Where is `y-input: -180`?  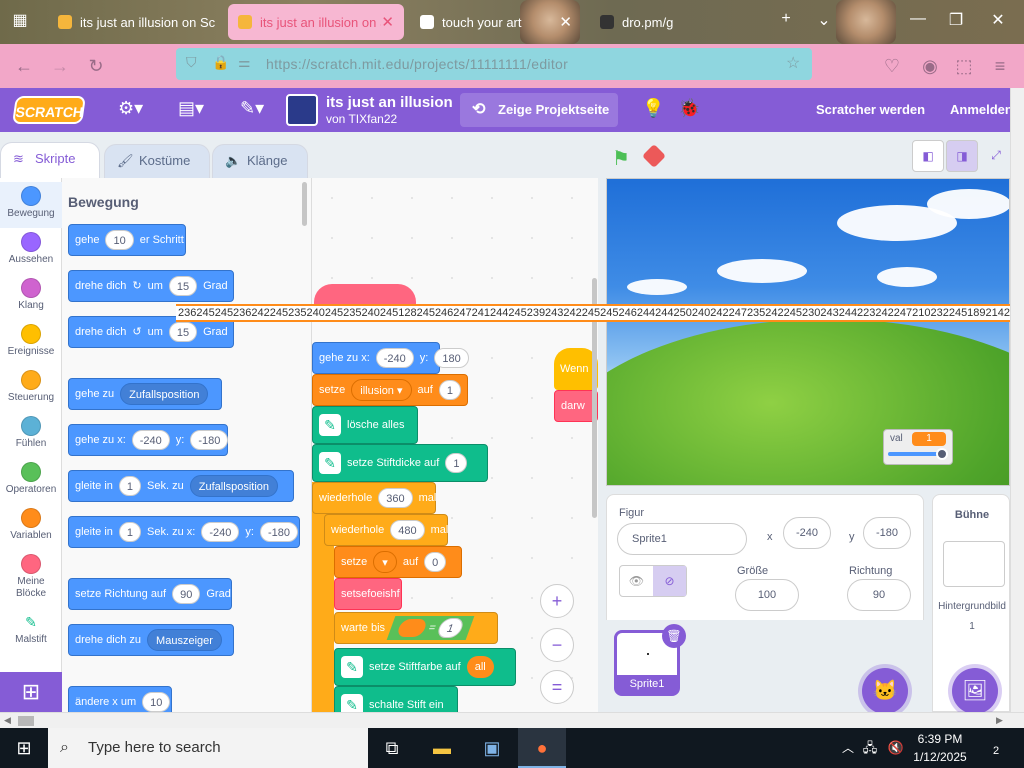
y-input: -180 is located at coordinates (887, 533).